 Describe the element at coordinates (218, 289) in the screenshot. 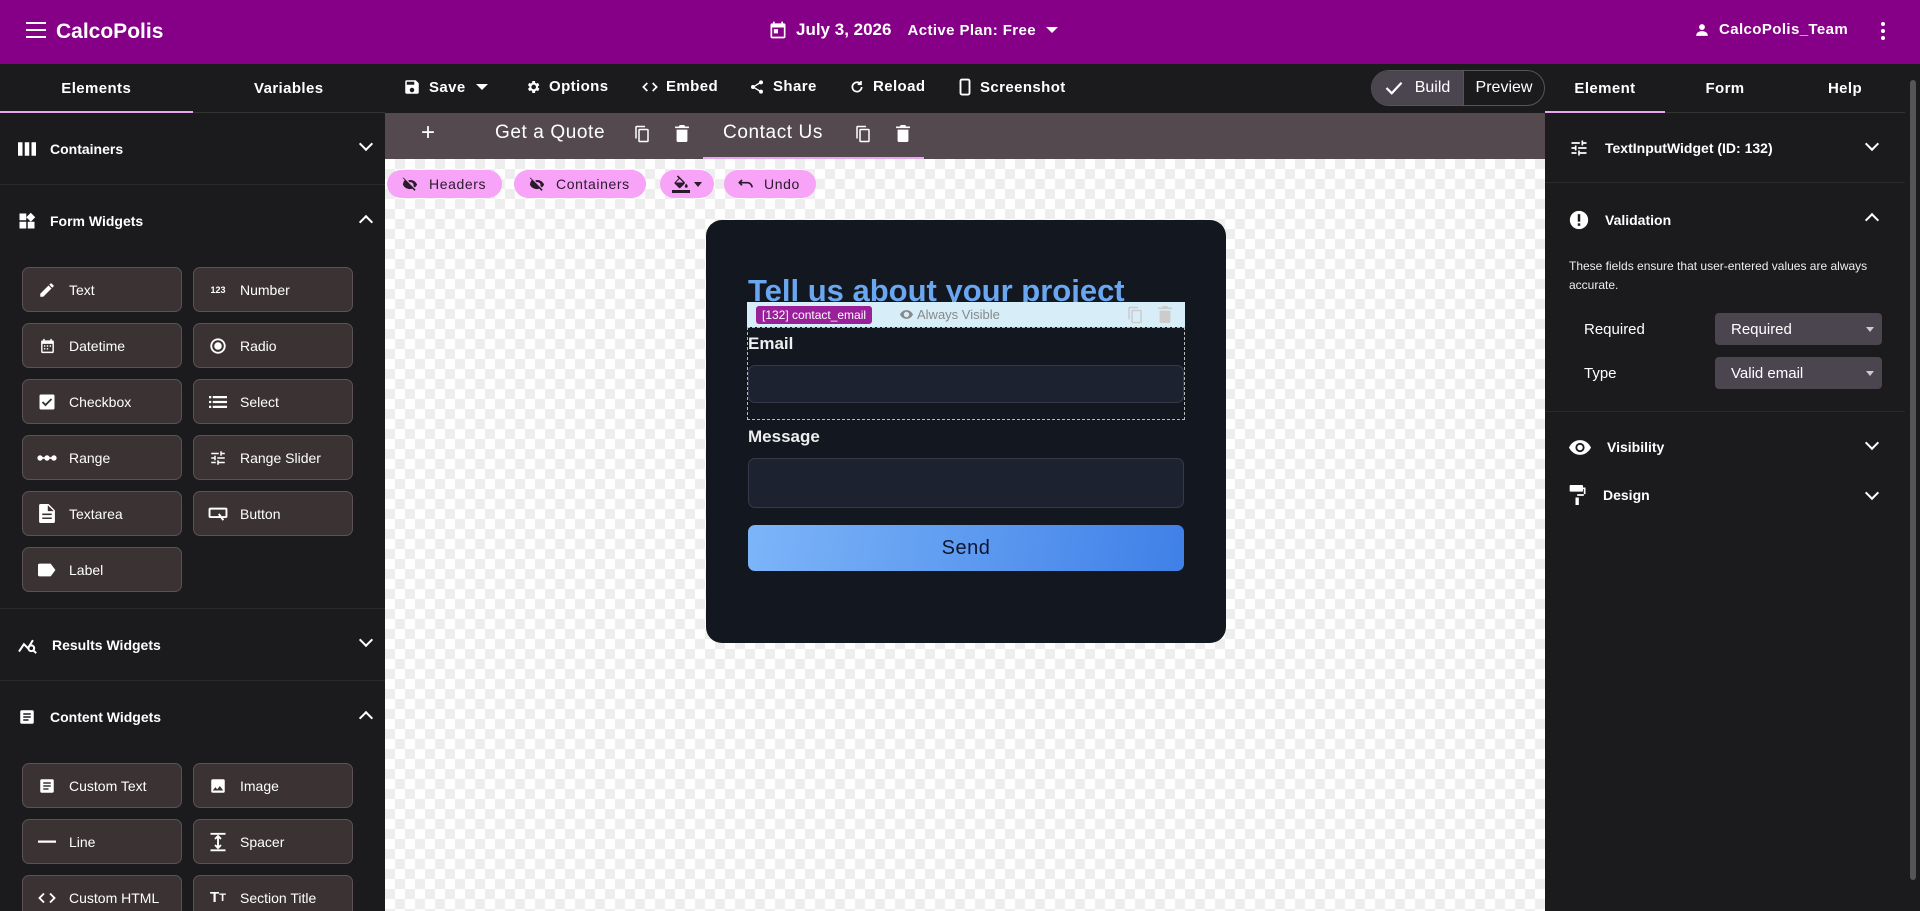

I see `number-icon: 123` at that location.